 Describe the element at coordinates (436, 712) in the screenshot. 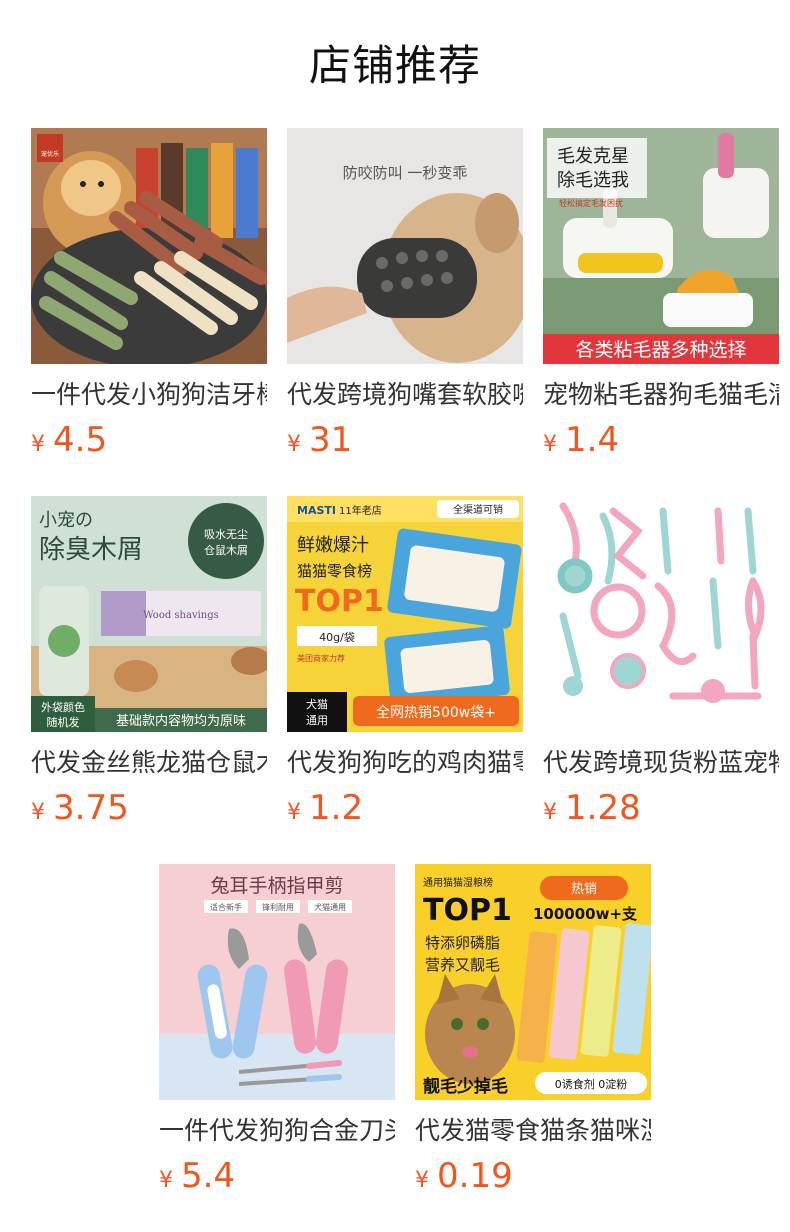

I see `image-sale: 全网热销500w袋+` at that location.